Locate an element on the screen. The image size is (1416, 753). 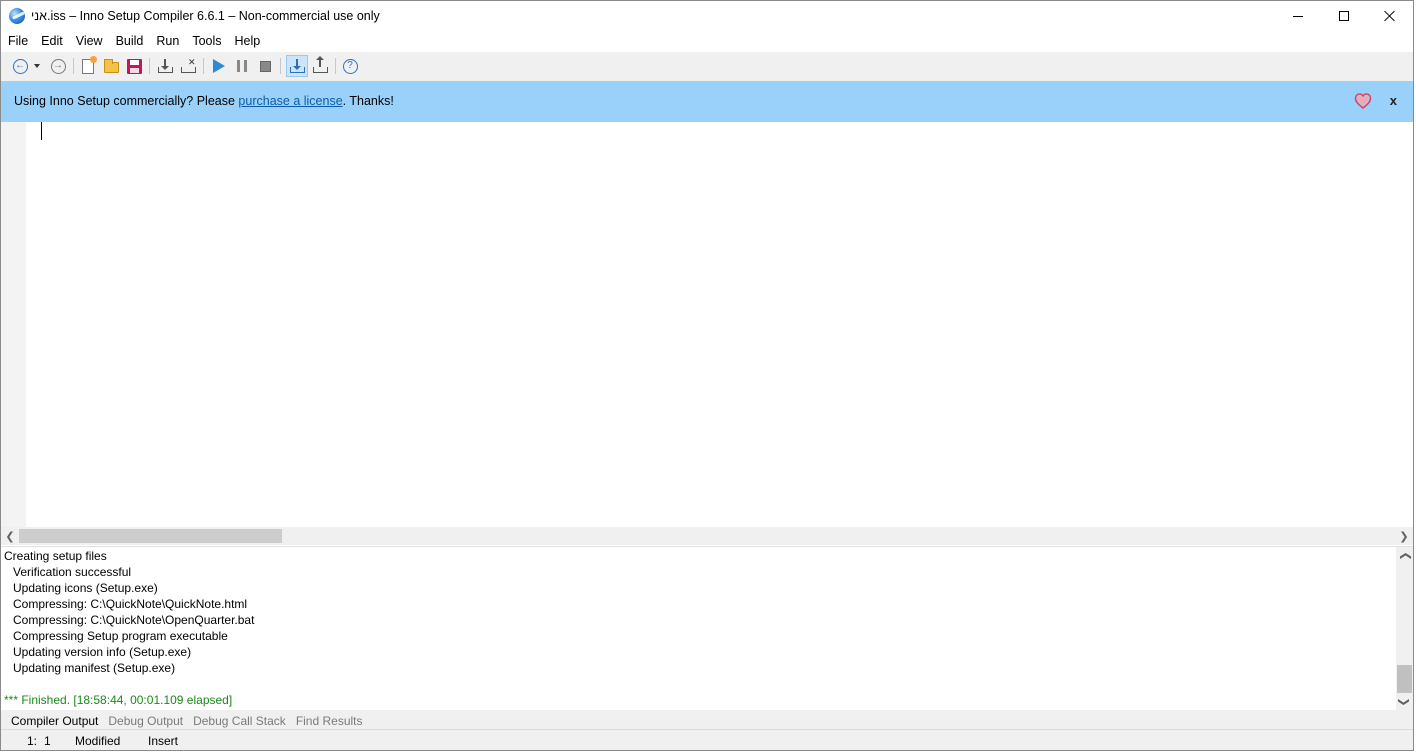
forward-icon: → is located at coordinates (58, 66).